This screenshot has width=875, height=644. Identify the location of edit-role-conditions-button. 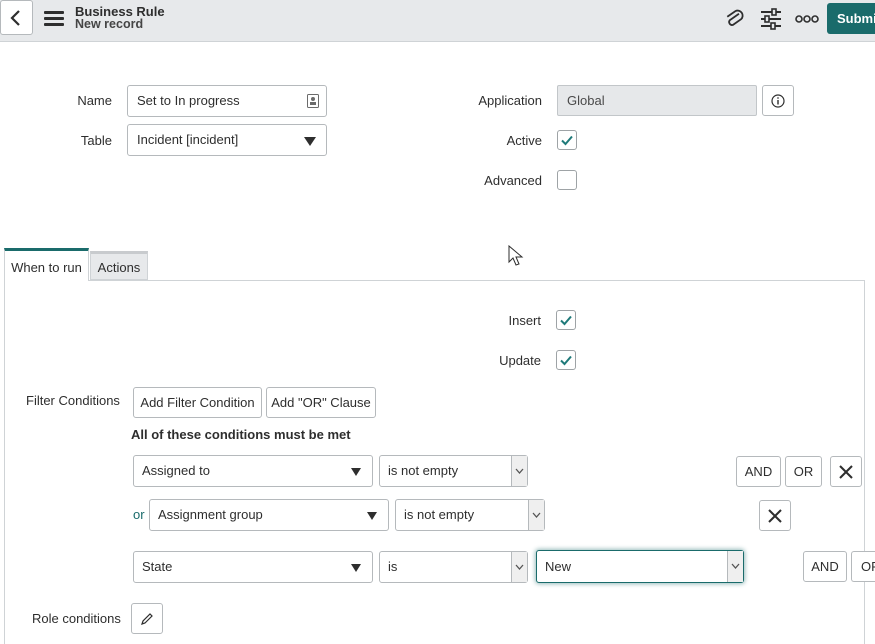
(147, 618).